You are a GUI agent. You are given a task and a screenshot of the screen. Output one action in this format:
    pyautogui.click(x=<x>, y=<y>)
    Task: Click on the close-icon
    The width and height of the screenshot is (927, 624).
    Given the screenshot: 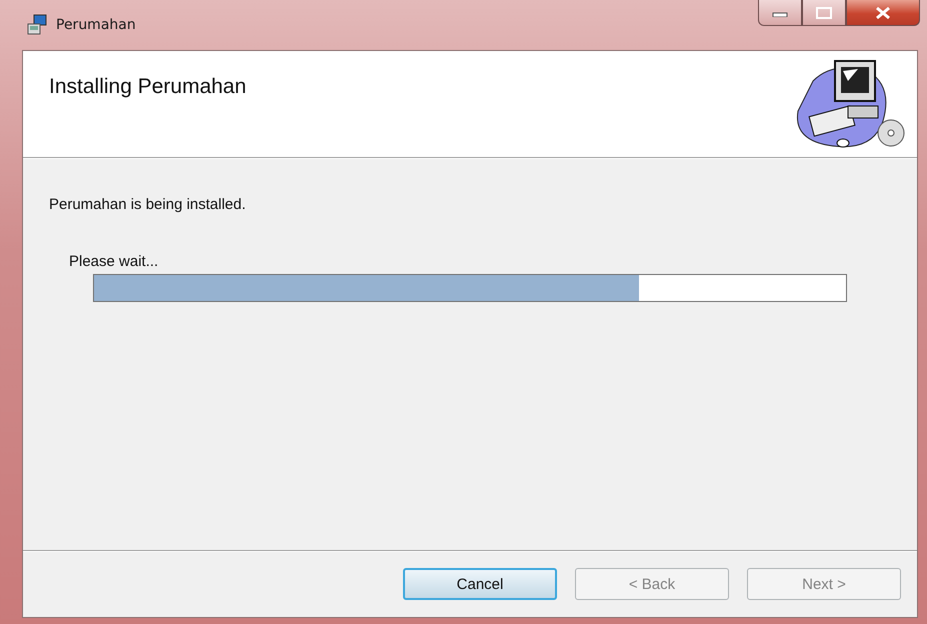 What is the action you would take?
    pyautogui.click(x=883, y=13)
    